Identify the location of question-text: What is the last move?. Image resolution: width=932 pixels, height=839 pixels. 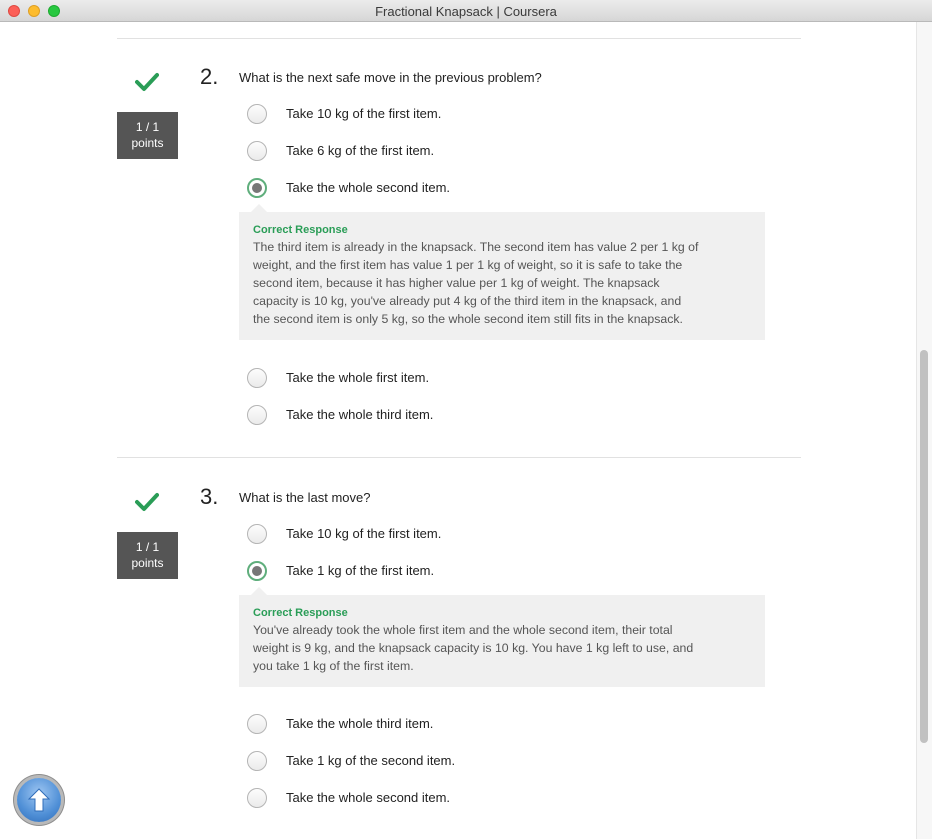
(305, 497).